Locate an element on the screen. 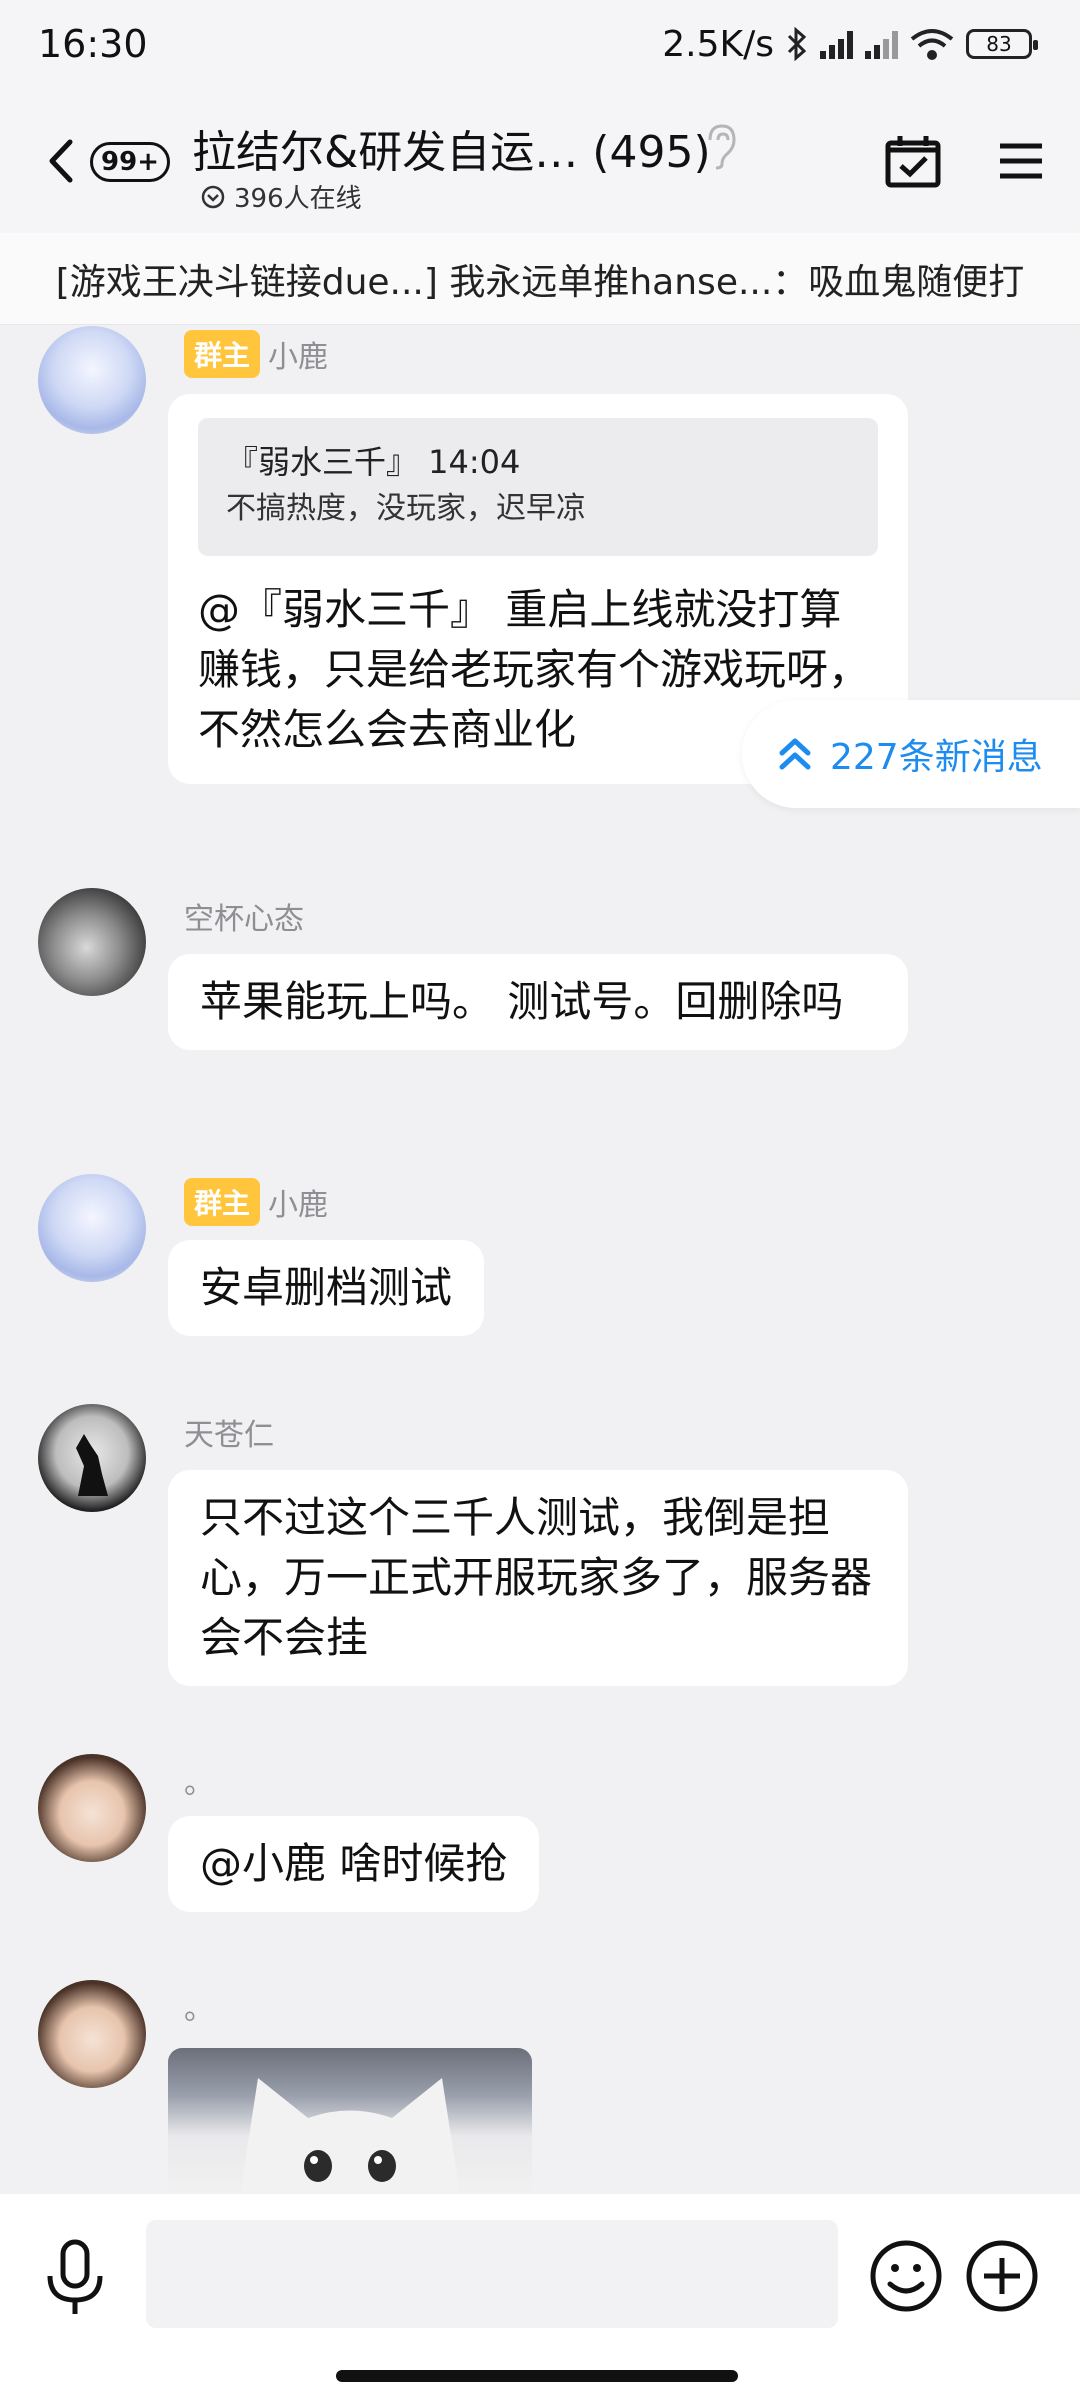  quoted-message: 『弱水三千』 14:04 不搞热度，没玩家，迟早凉 is located at coordinates (538, 487).